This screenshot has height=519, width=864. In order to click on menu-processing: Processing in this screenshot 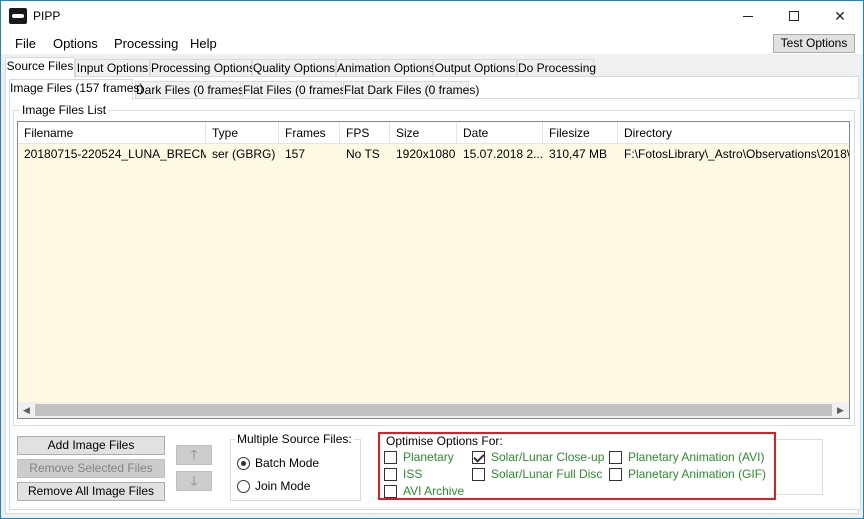, I will do `click(146, 43)`.